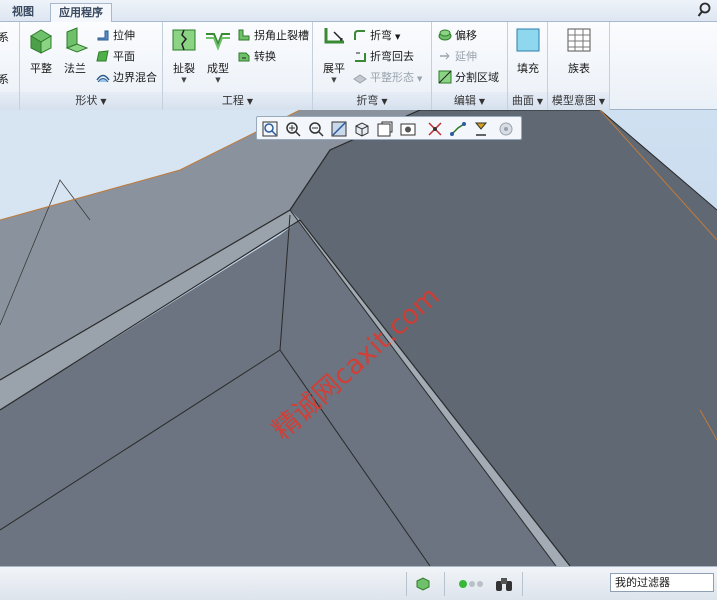 The width and height of the screenshot is (717, 600). Describe the element at coordinates (265, 56) in the screenshot. I see `convert-label: 转换` at that location.